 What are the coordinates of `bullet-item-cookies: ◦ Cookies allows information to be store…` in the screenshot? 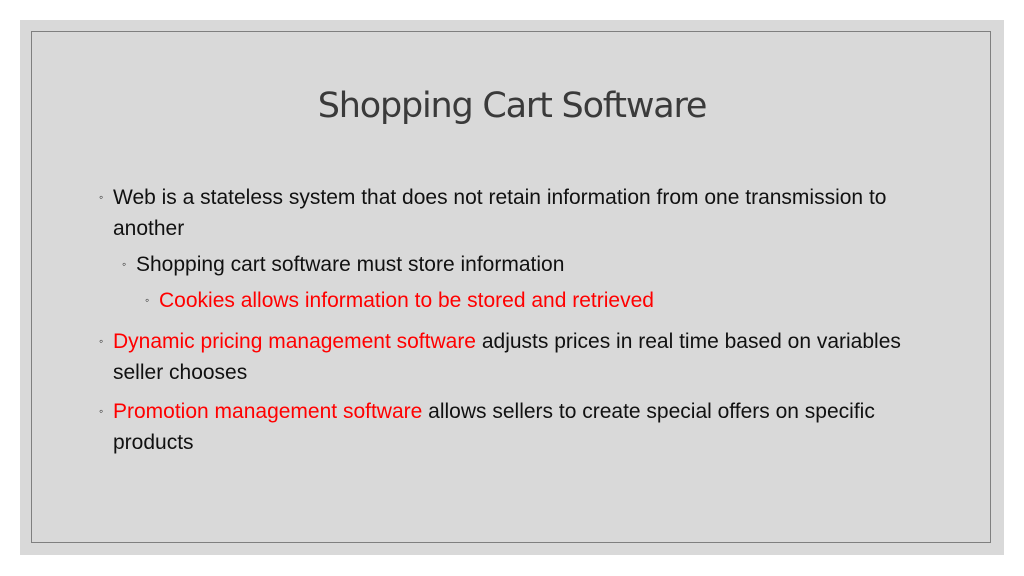 It's located at (532, 300).